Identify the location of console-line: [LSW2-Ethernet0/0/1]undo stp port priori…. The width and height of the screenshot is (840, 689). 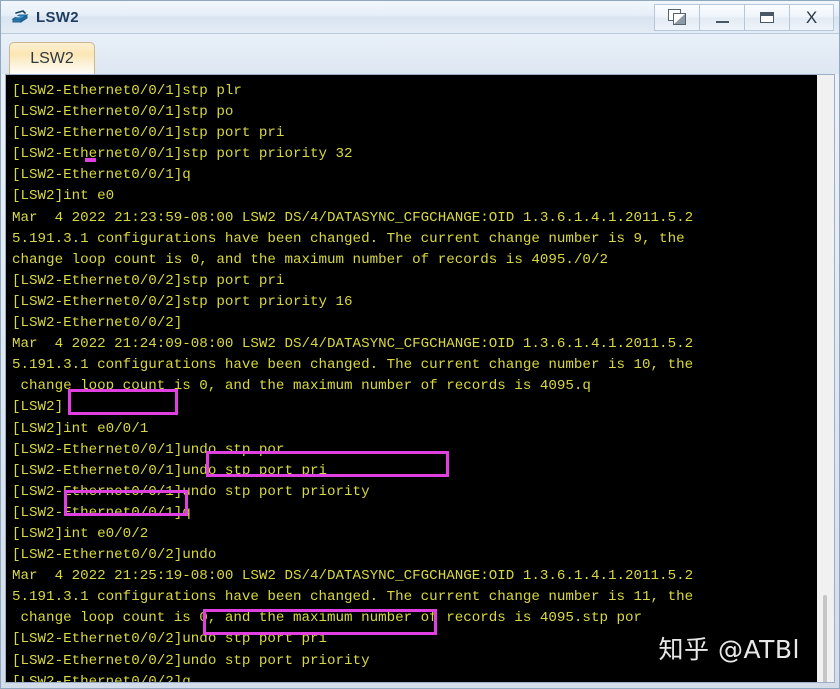
(191, 491).